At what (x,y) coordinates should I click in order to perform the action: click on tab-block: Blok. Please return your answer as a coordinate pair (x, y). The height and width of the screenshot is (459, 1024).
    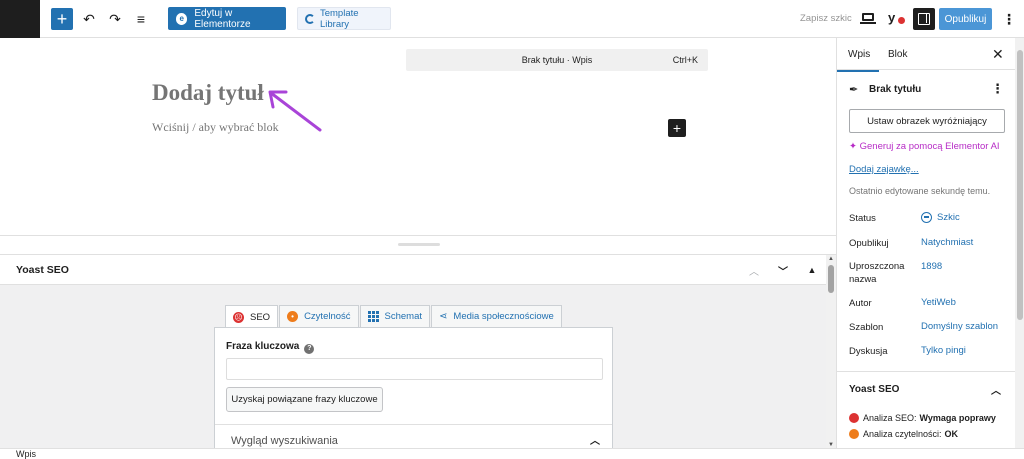
    Looking at the image, I should click on (897, 54).